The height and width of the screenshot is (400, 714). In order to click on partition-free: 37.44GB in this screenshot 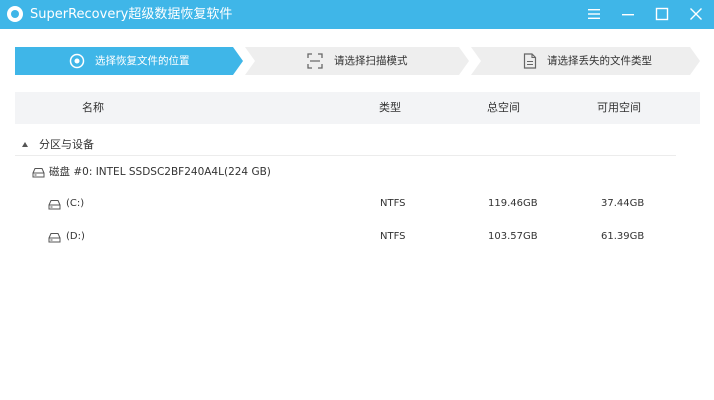, I will do `click(623, 203)`.